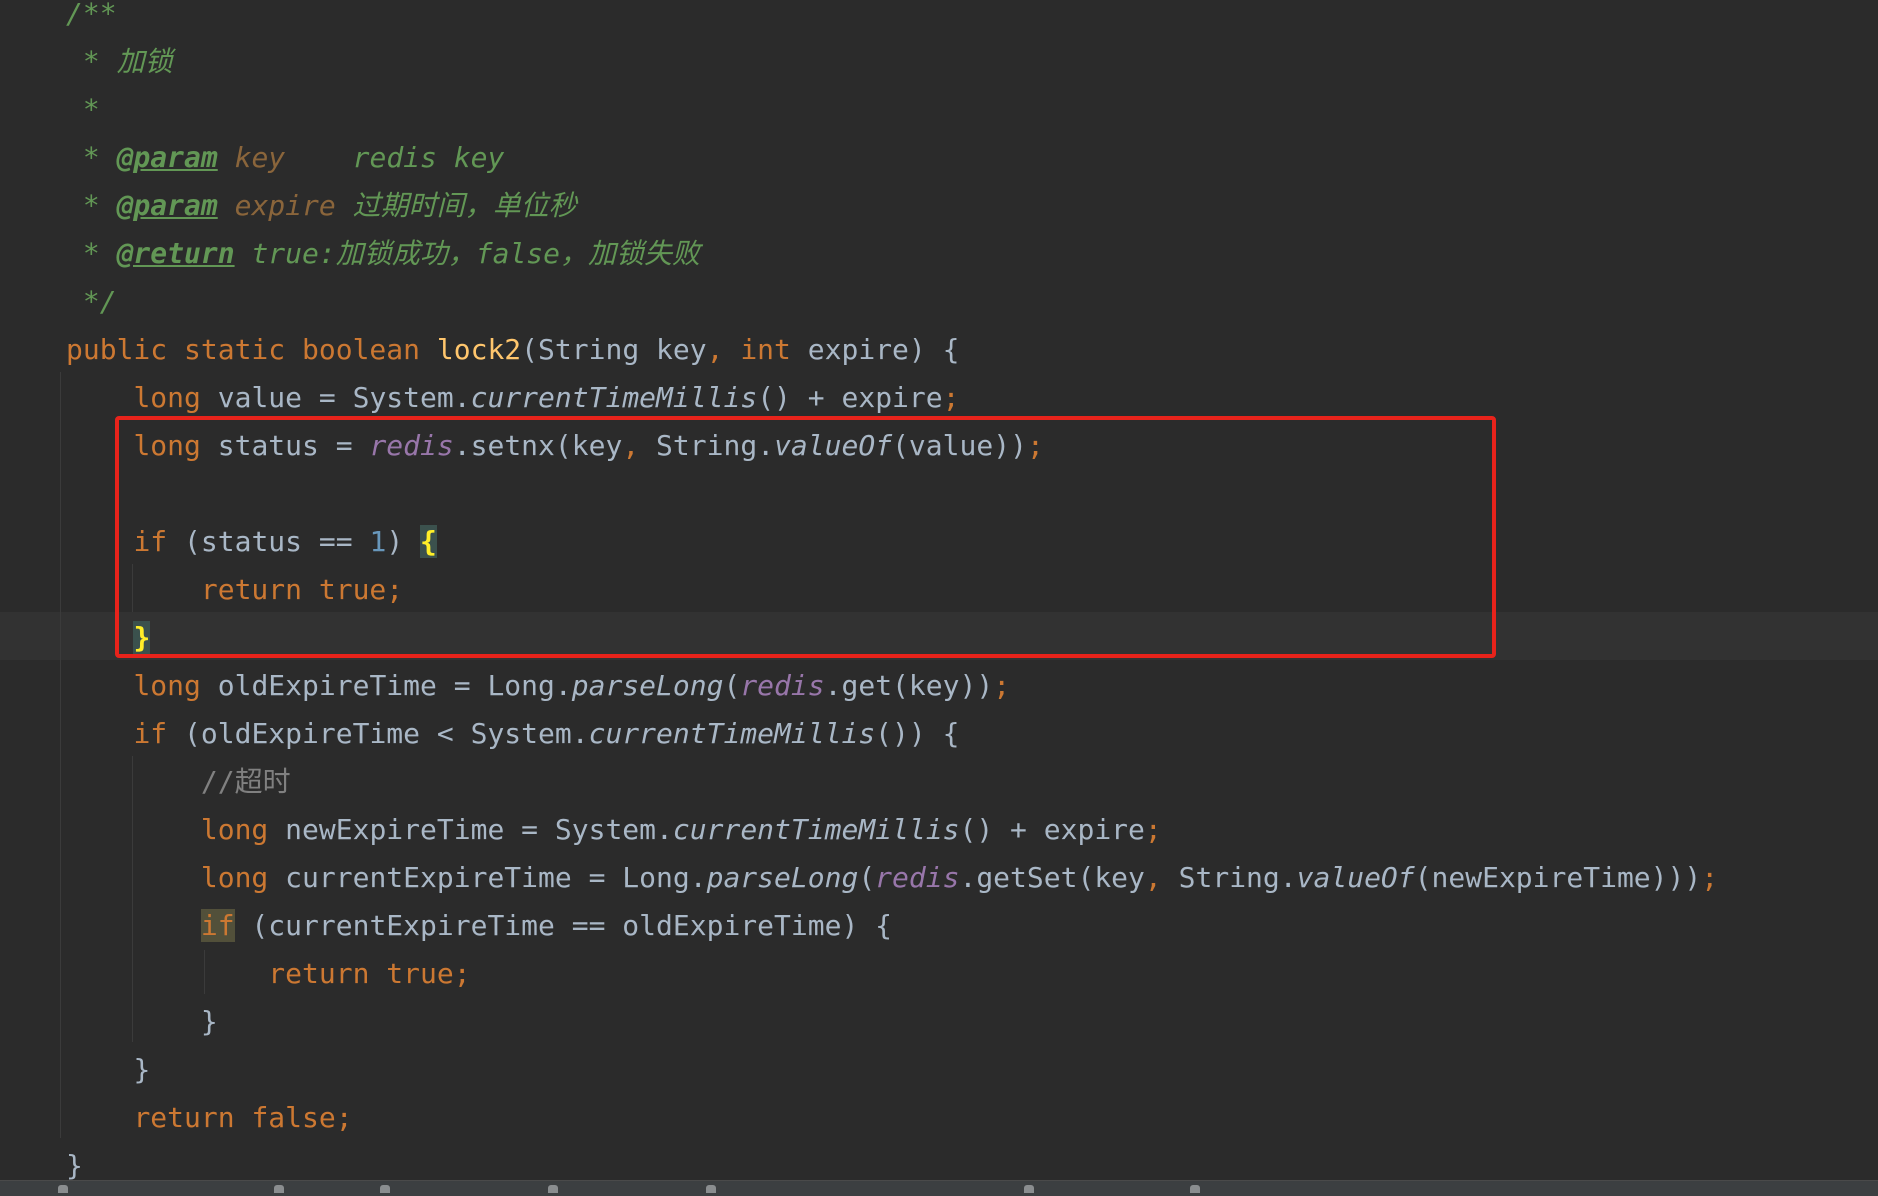 Image resolution: width=1878 pixels, height=1196 pixels. I want to click on indent-guide, so click(60, 755).